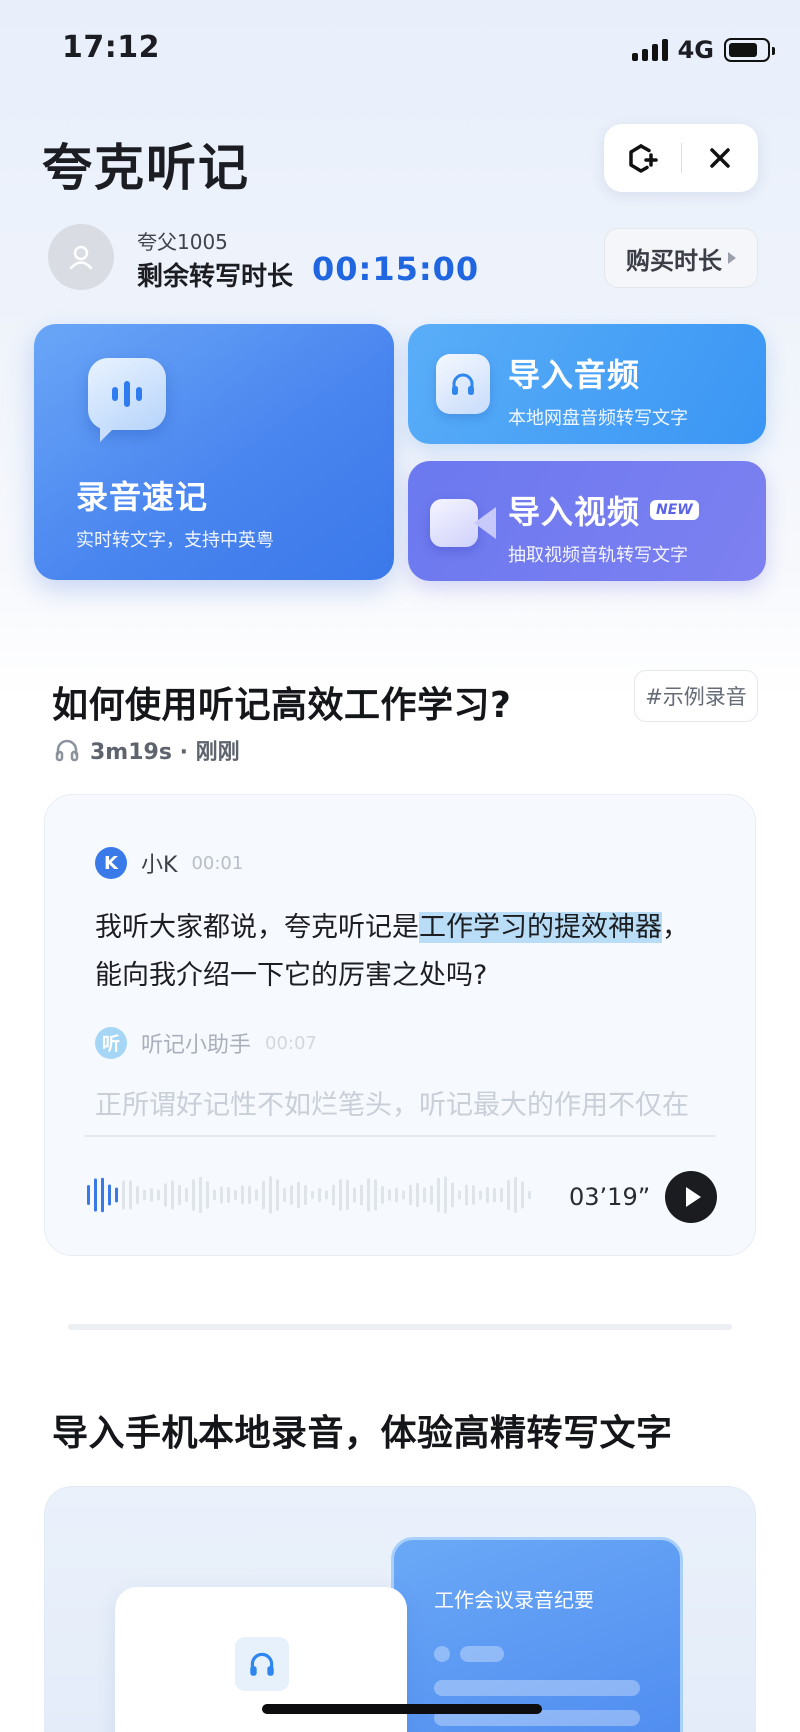 Image resolution: width=800 pixels, height=1732 pixels. I want to click on transcript-line: 我听大家都说，夸克听记是工作学习的提效神器，, so click(392, 924).